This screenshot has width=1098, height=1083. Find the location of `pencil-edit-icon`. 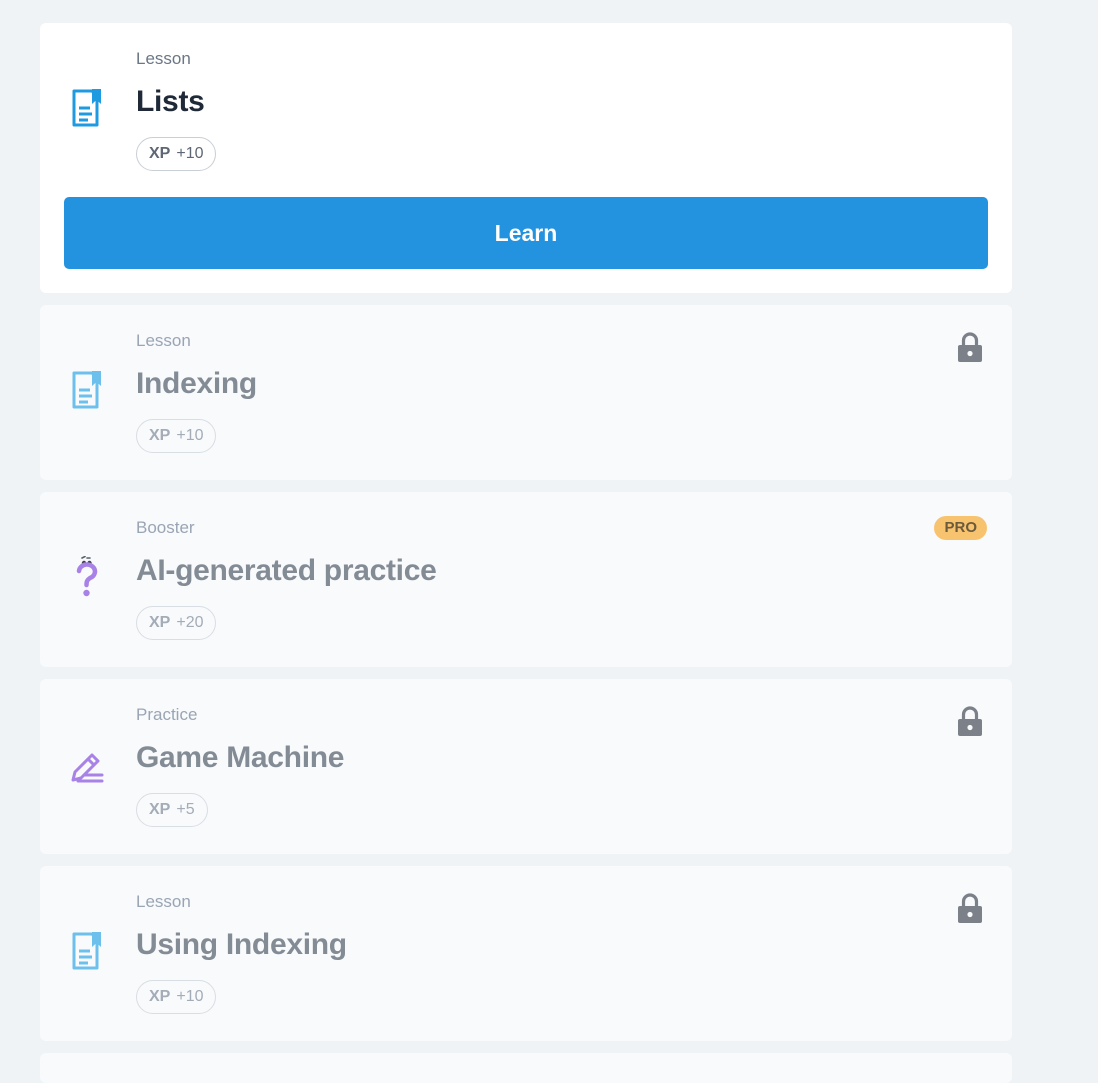

pencil-edit-icon is located at coordinates (88, 765).